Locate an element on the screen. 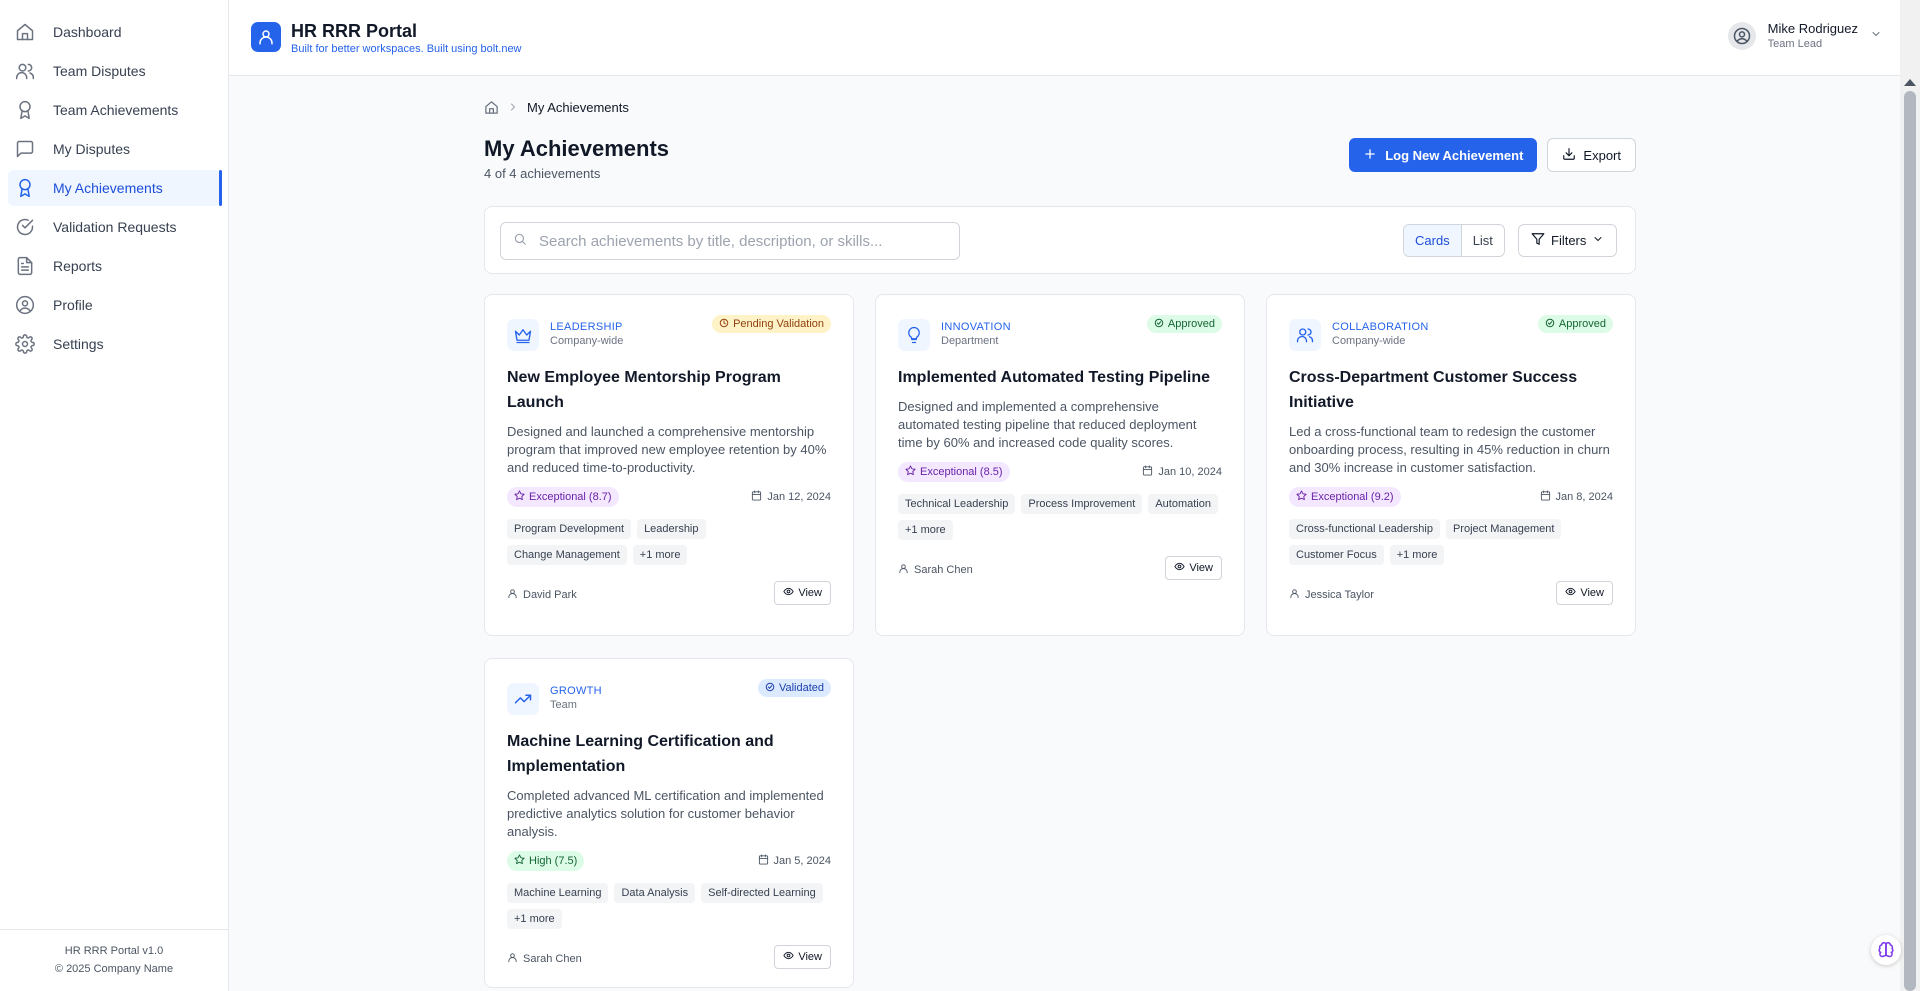 The image size is (1920, 991). rating-badge: High (7.5) is located at coordinates (546, 861).